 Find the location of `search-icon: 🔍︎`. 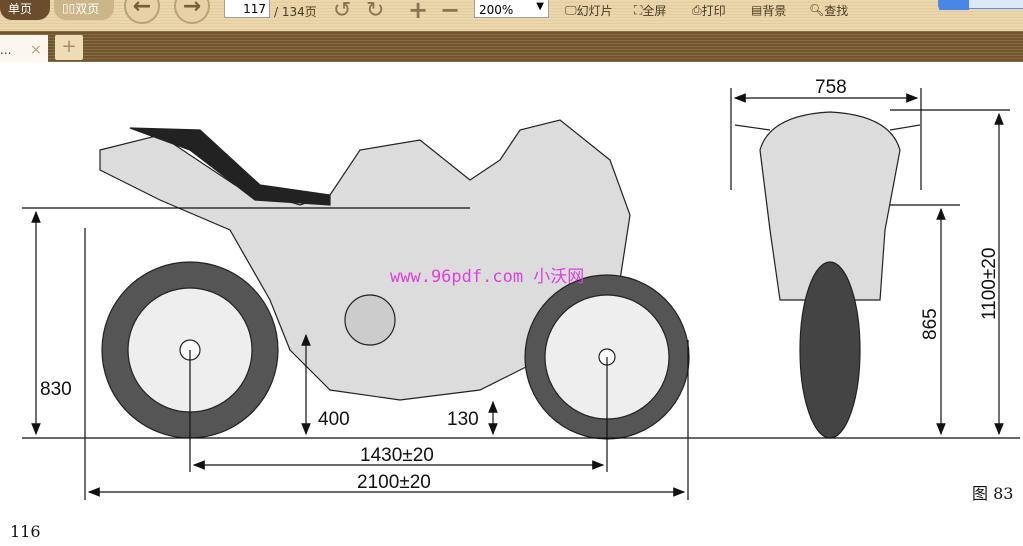

search-icon: 🔍︎ is located at coordinates (817, 10).